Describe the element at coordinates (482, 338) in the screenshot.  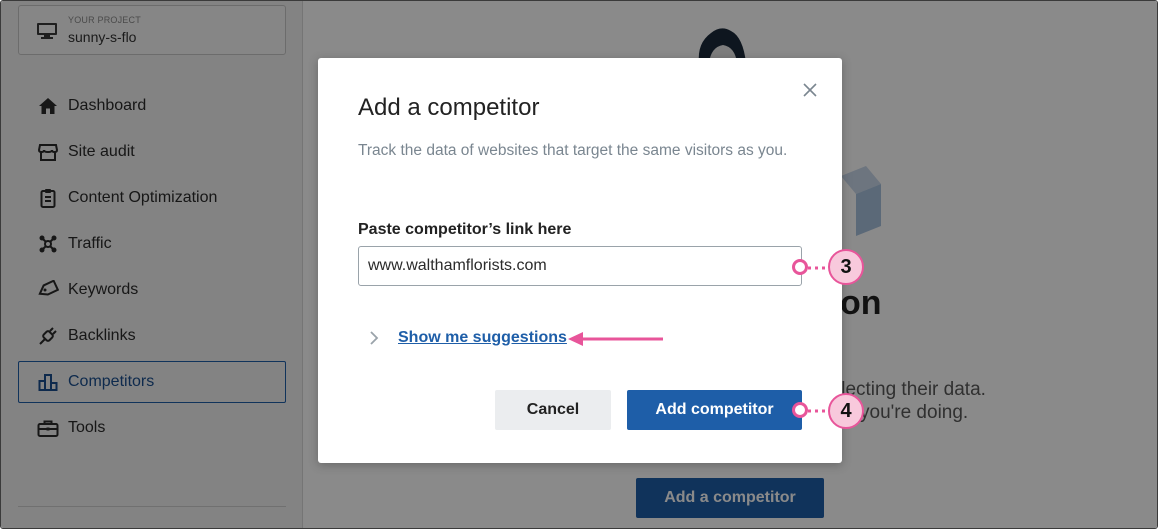
I see `show-suggestions-link: Show me suggestions` at that location.